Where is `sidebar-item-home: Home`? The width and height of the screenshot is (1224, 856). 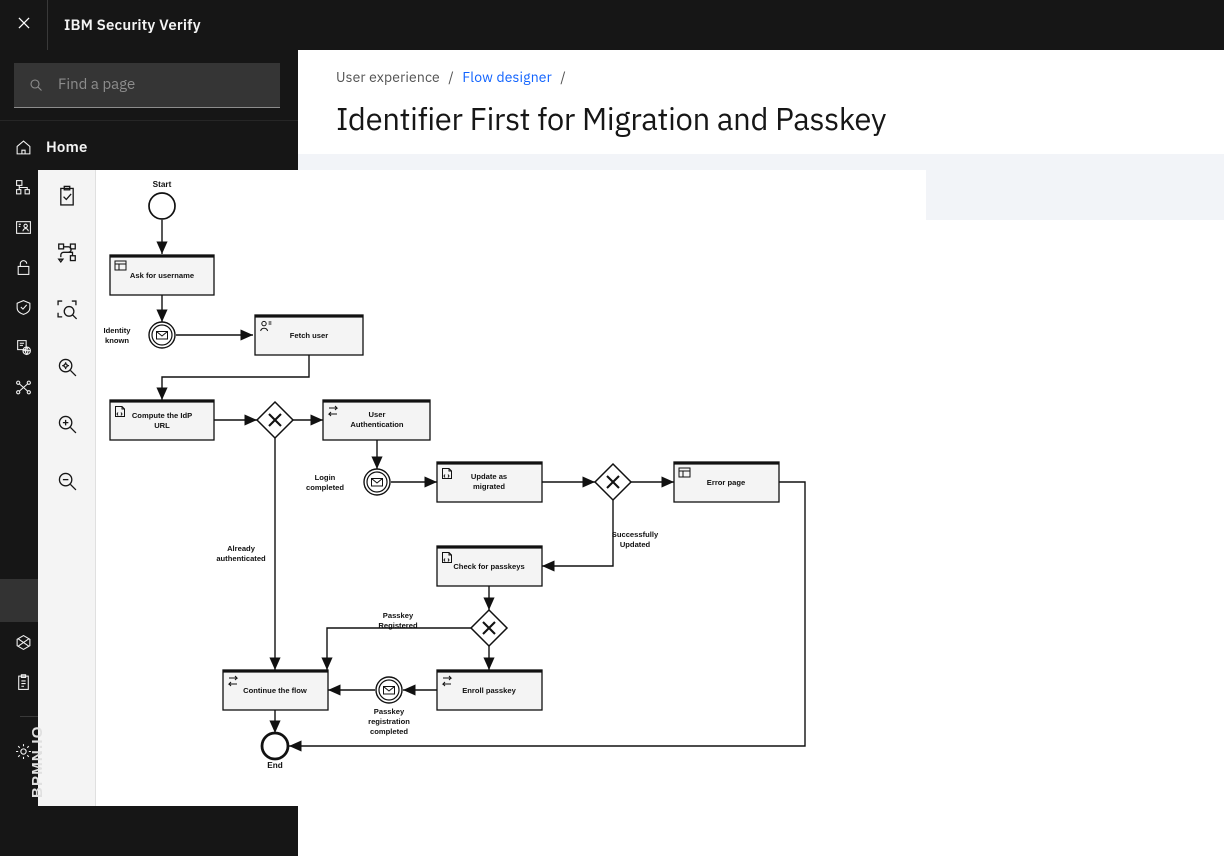
sidebar-item-home: Home is located at coordinates (149, 147).